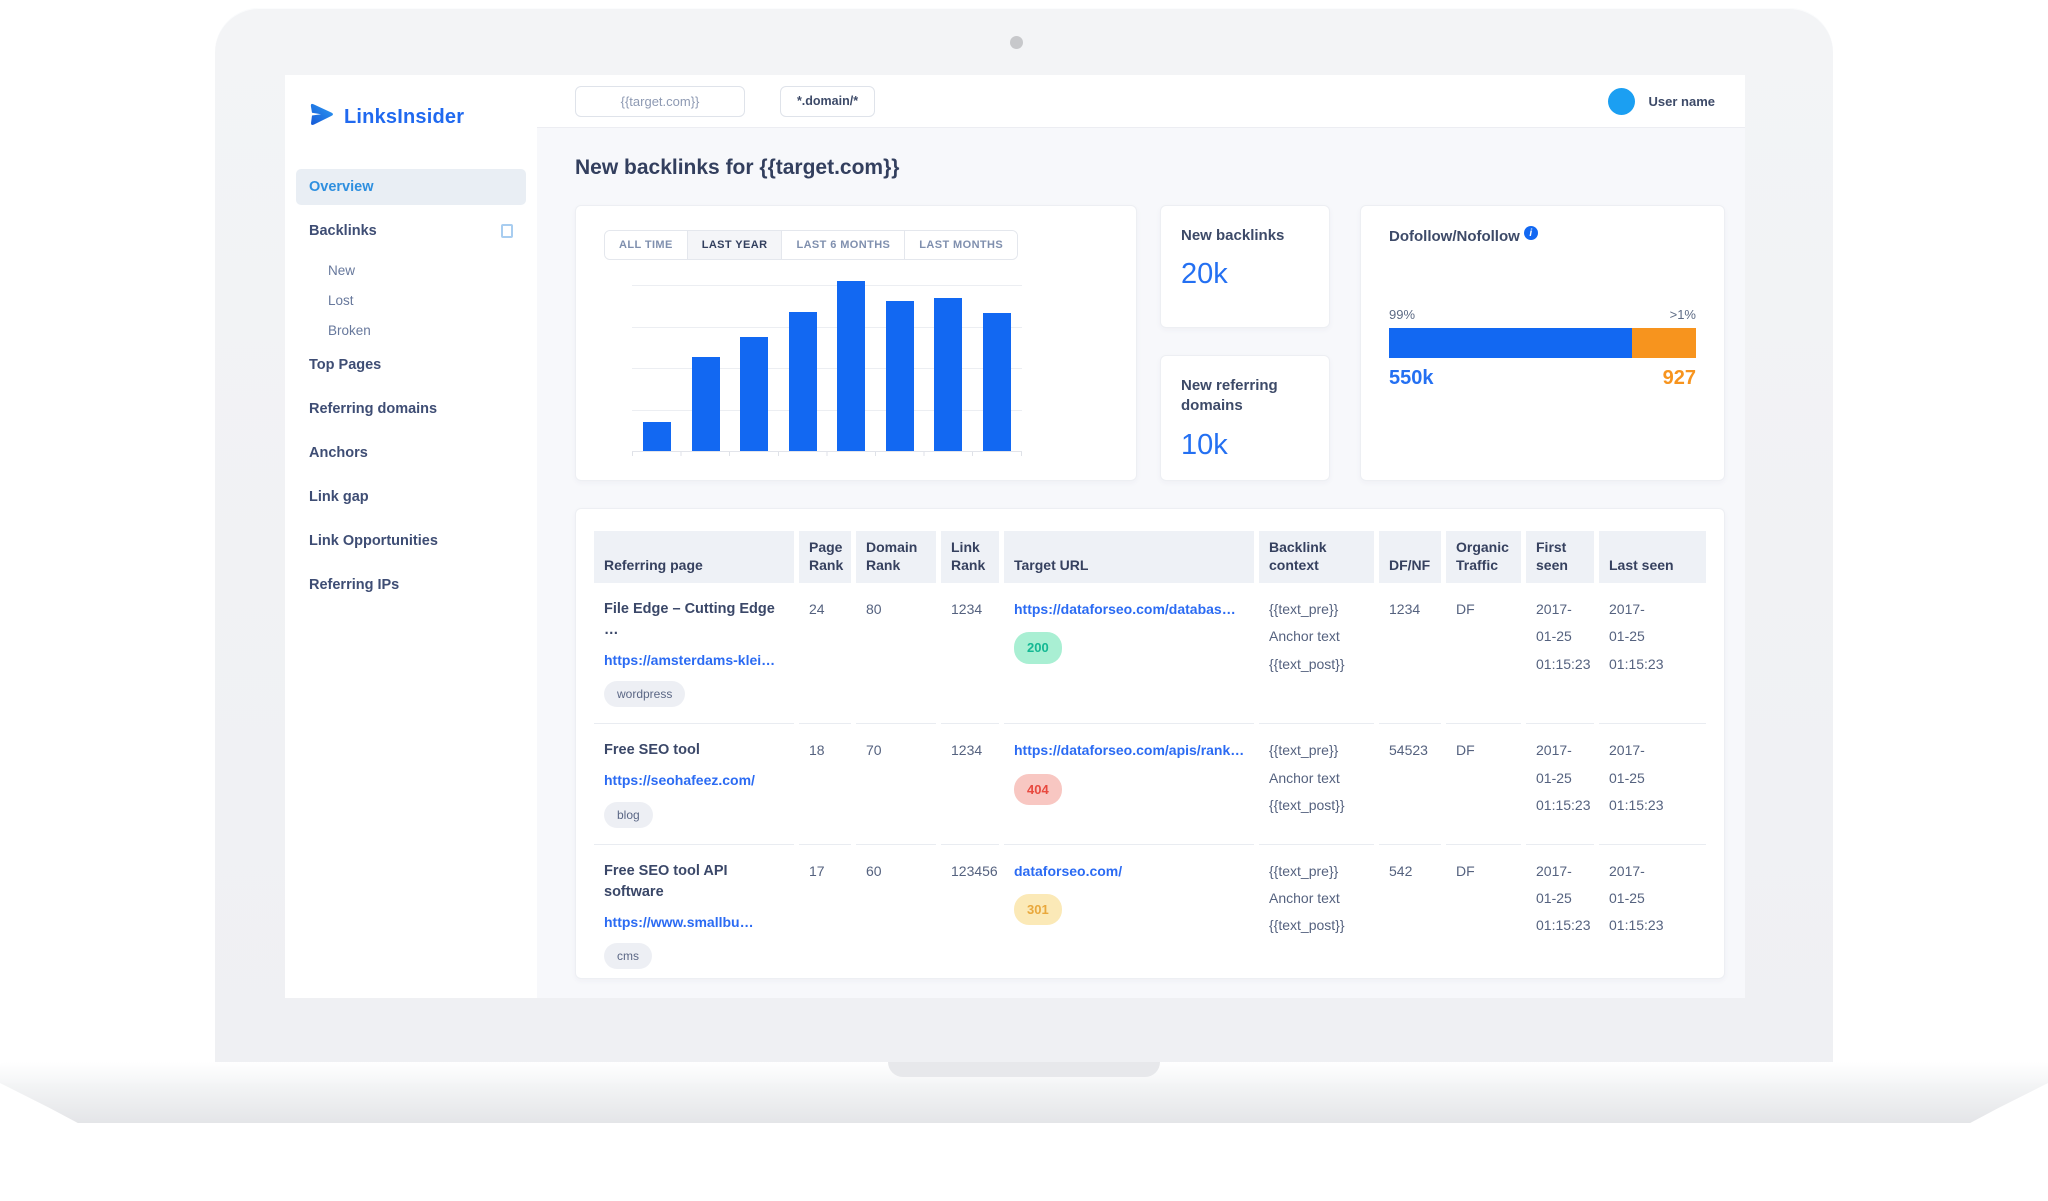 The width and height of the screenshot is (2048, 1201). Describe the element at coordinates (660, 101) in the screenshot. I see `target-input` at that location.